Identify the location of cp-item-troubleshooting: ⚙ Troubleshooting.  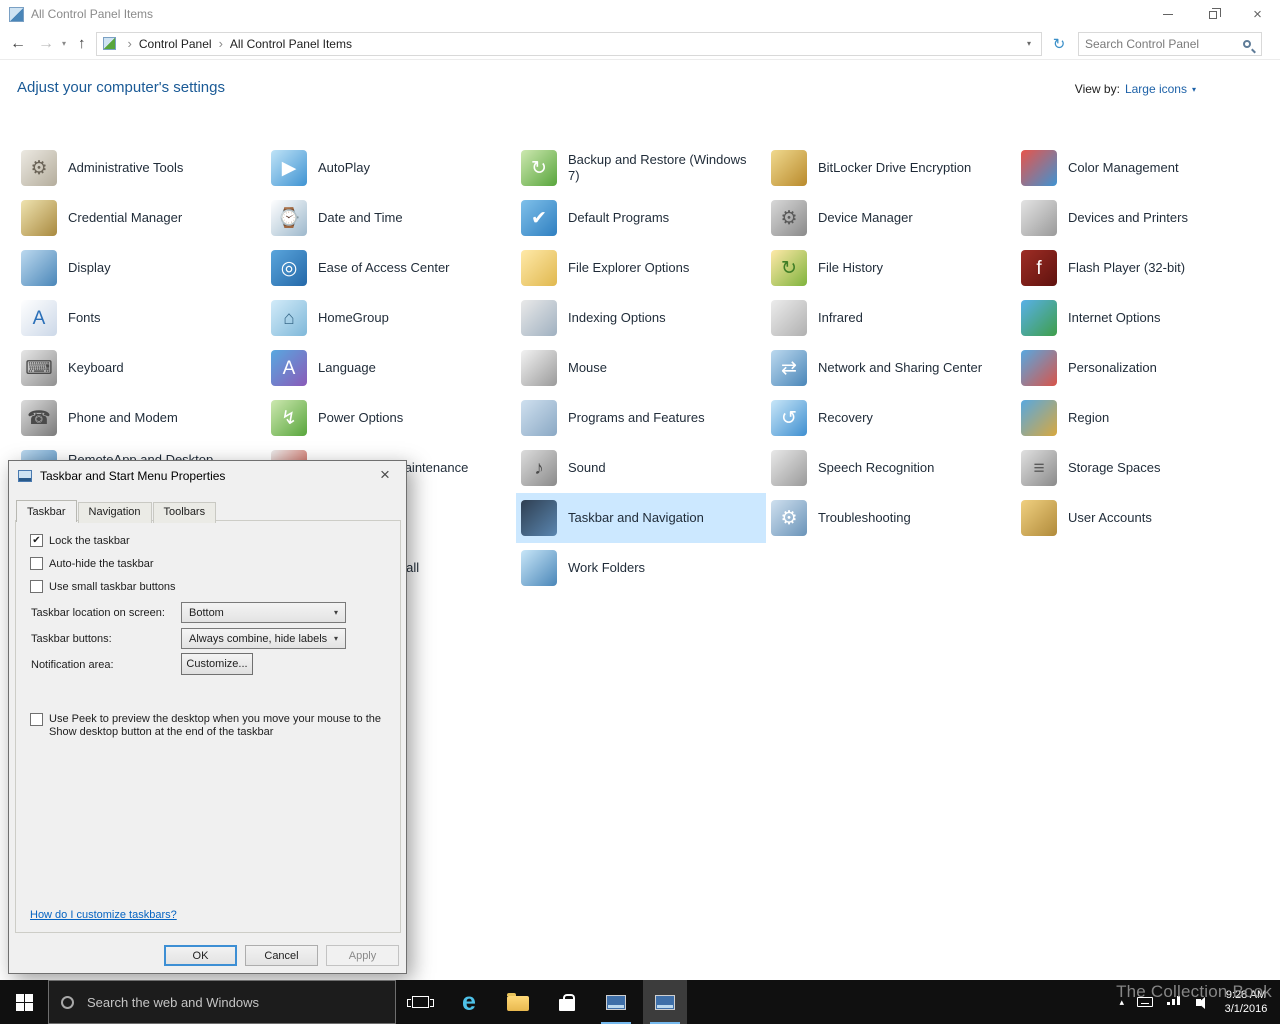
(891, 518).